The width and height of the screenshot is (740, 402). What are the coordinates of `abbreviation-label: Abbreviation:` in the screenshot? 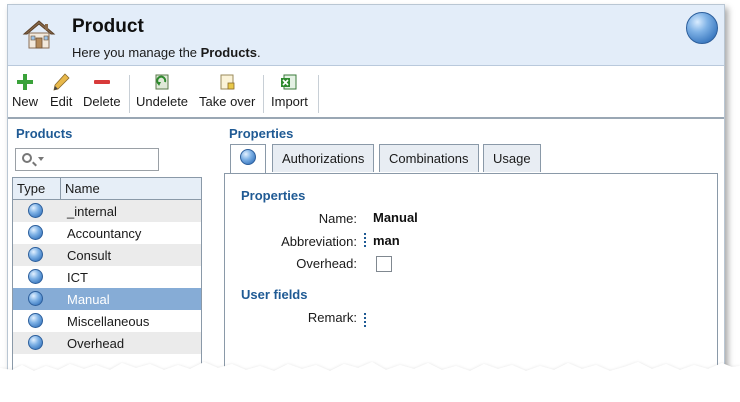 It's located at (319, 241).